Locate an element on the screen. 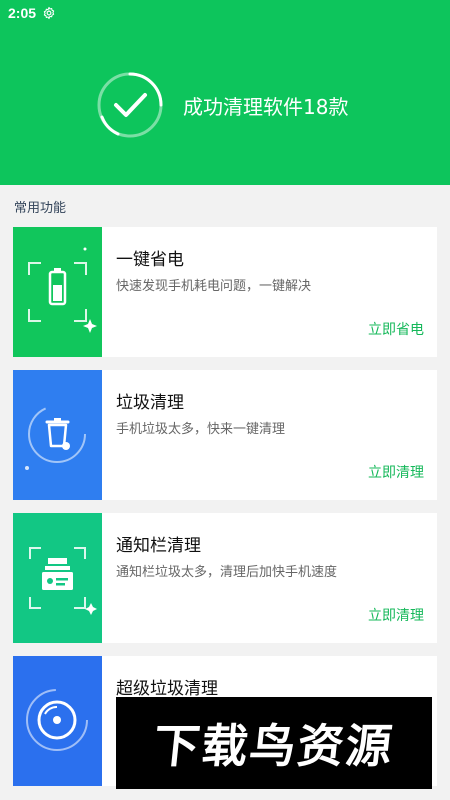 This screenshot has height=800, width=450. notification-stack-icon is located at coordinates (63, 581).